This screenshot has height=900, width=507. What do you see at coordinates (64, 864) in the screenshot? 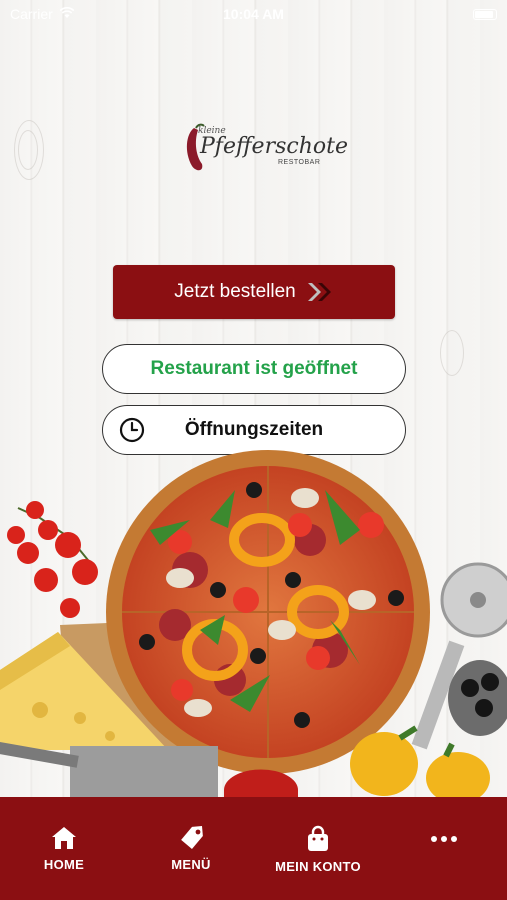
I see `nav-home-label: HOME` at bounding box center [64, 864].